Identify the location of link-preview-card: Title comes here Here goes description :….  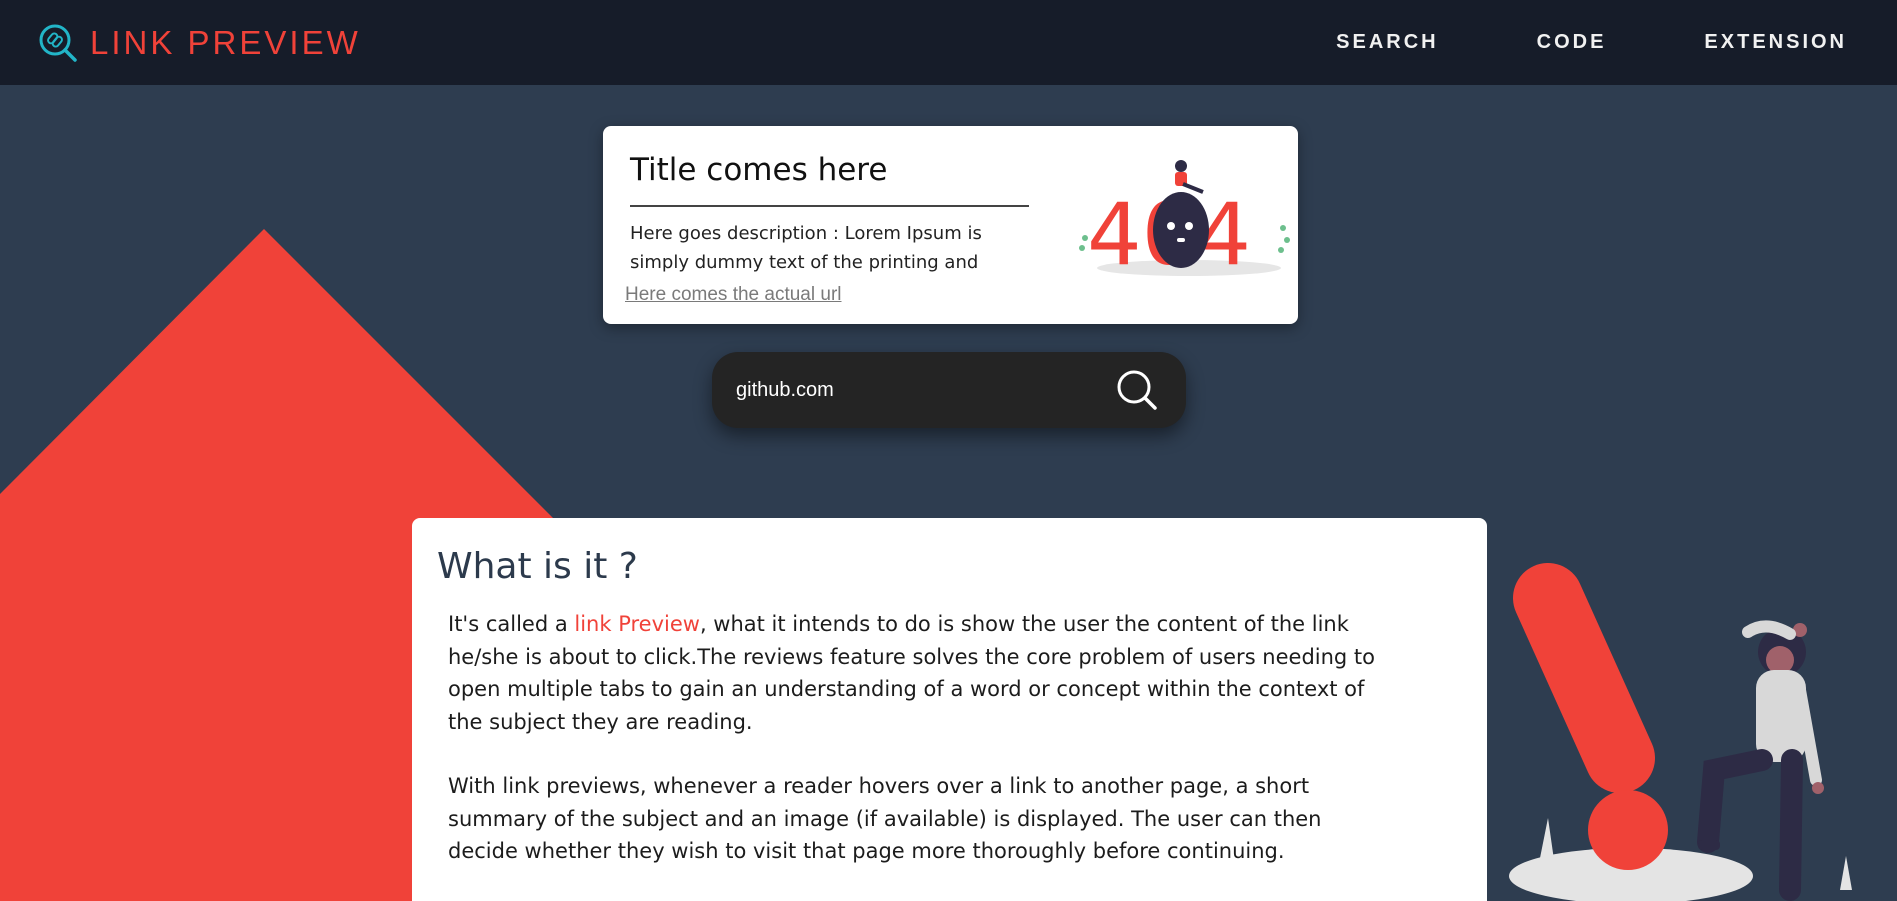
(950, 225).